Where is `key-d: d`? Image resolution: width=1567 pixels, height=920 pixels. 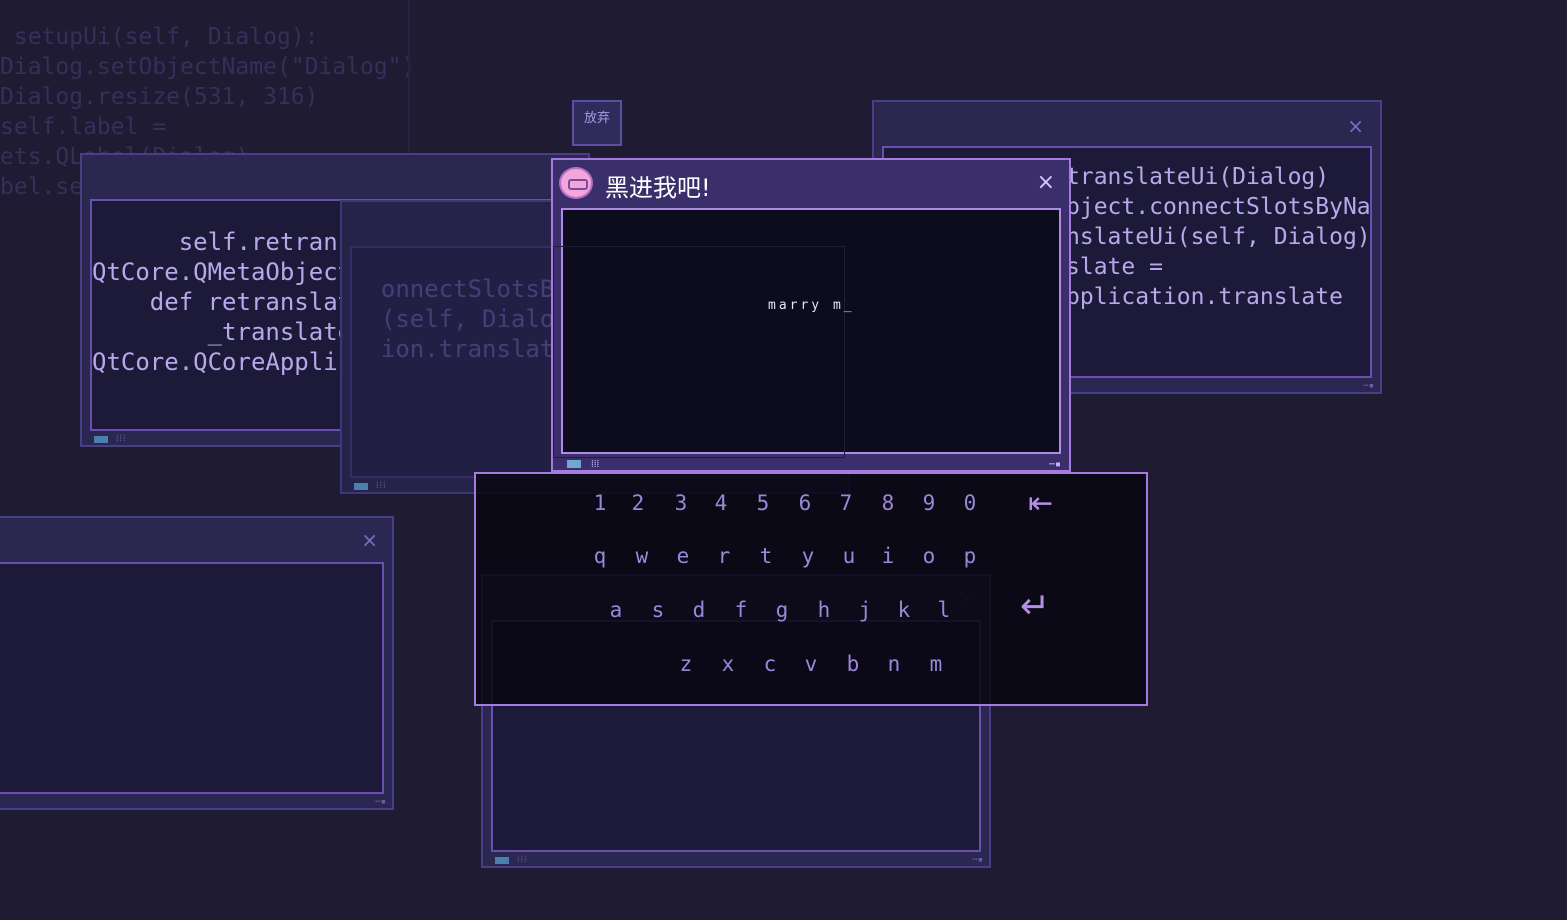
key-d: d is located at coordinates (699, 610).